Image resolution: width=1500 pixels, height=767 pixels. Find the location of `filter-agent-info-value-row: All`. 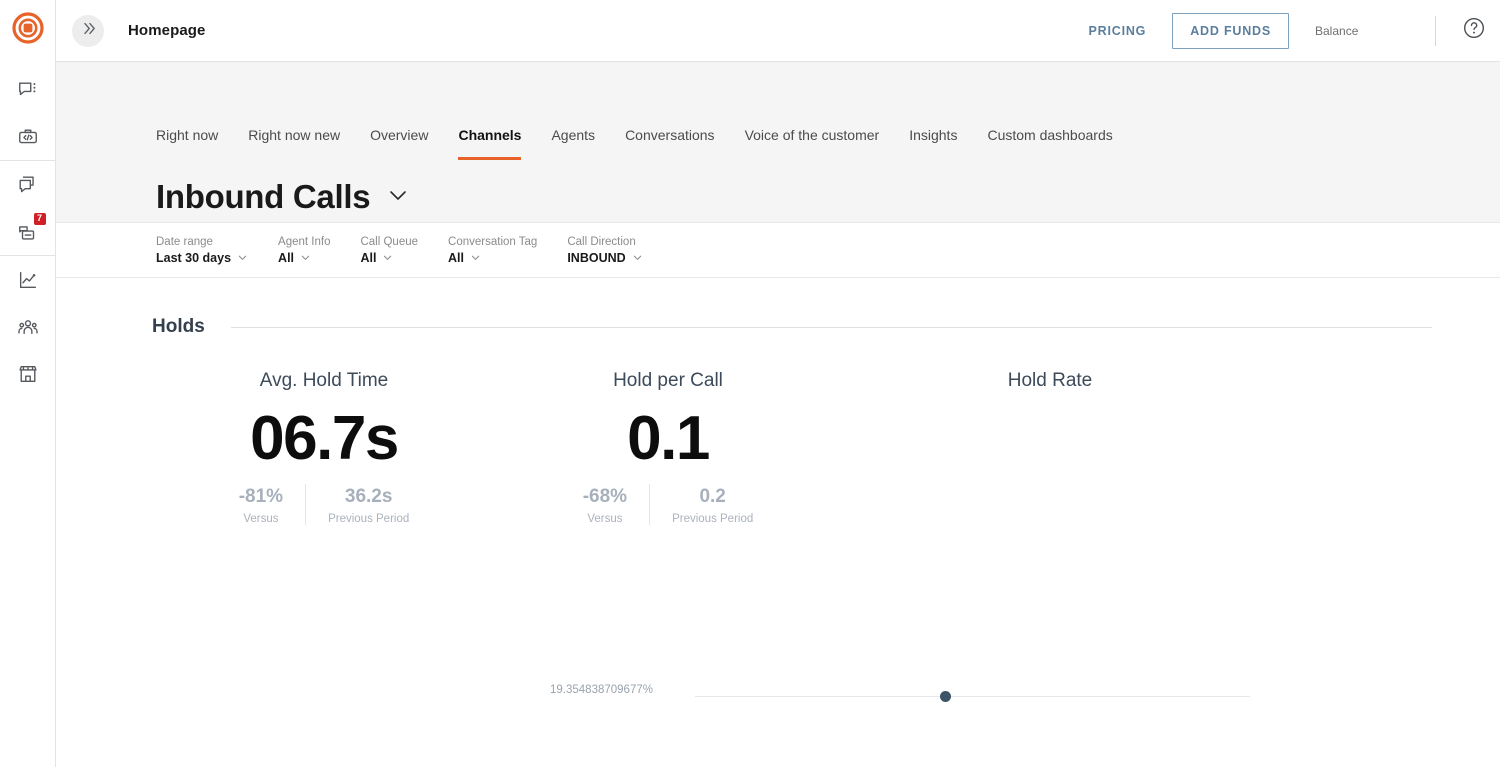

filter-agent-info-value-row: All is located at coordinates (304, 258).